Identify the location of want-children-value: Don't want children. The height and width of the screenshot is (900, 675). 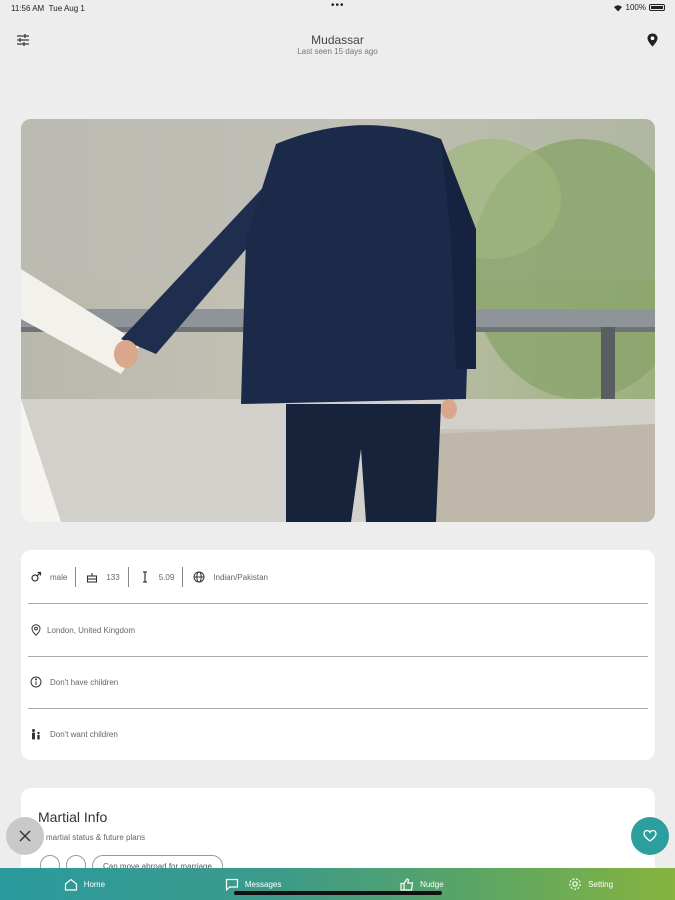
(84, 734).